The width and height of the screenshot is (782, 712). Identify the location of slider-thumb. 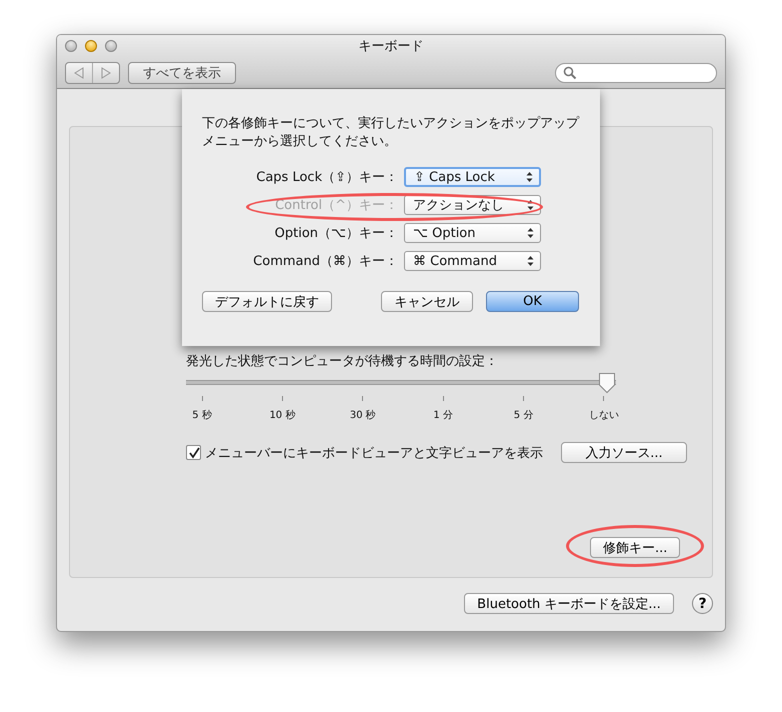
(607, 383).